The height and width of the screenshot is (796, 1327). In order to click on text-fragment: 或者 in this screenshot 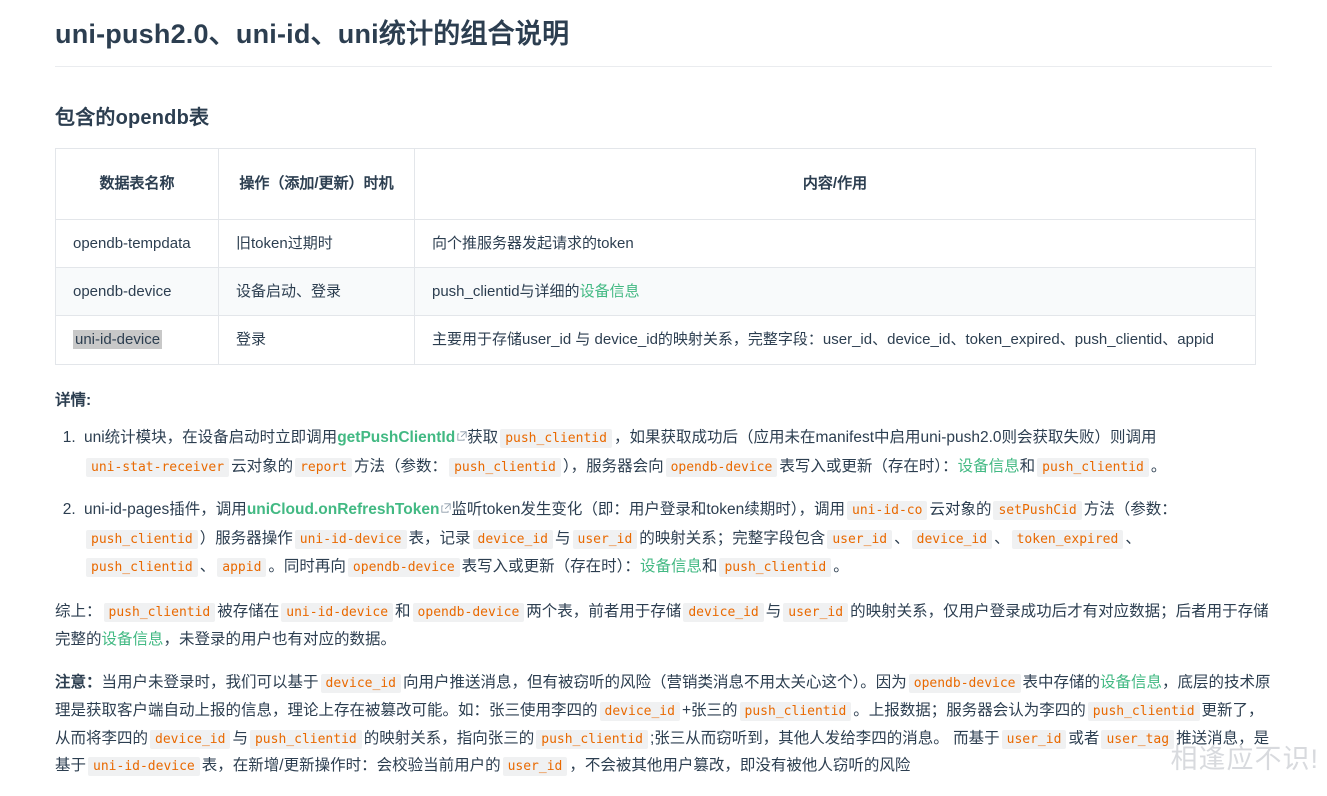, I will do `click(1084, 738)`.